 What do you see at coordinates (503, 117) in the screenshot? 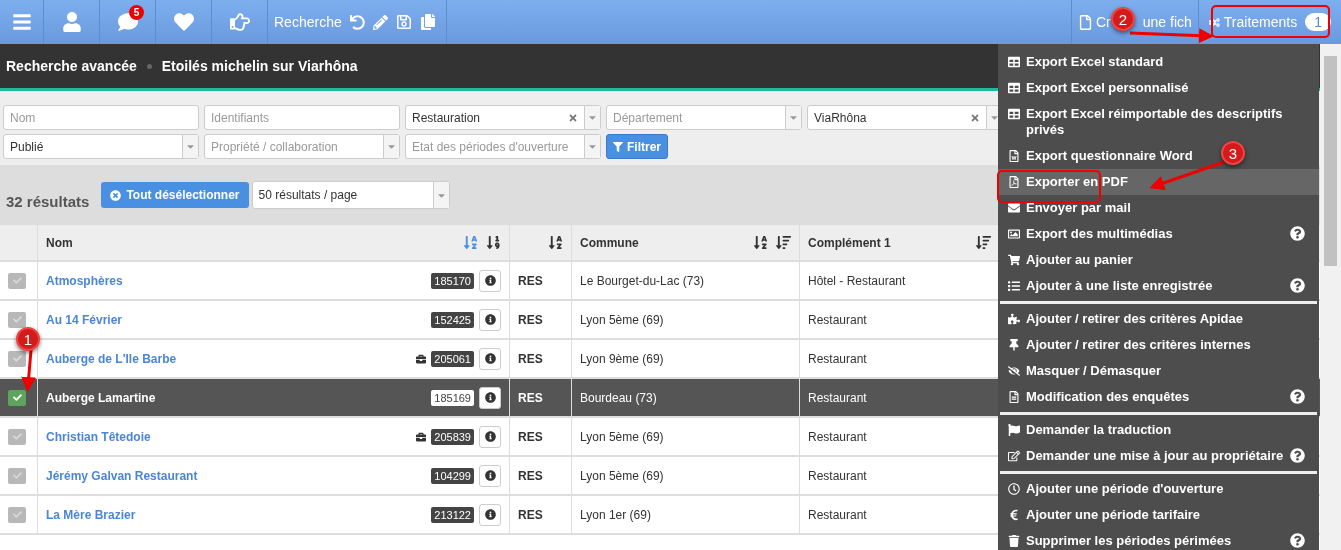
I see `select-field: Restauration` at bounding box center [503, 117].